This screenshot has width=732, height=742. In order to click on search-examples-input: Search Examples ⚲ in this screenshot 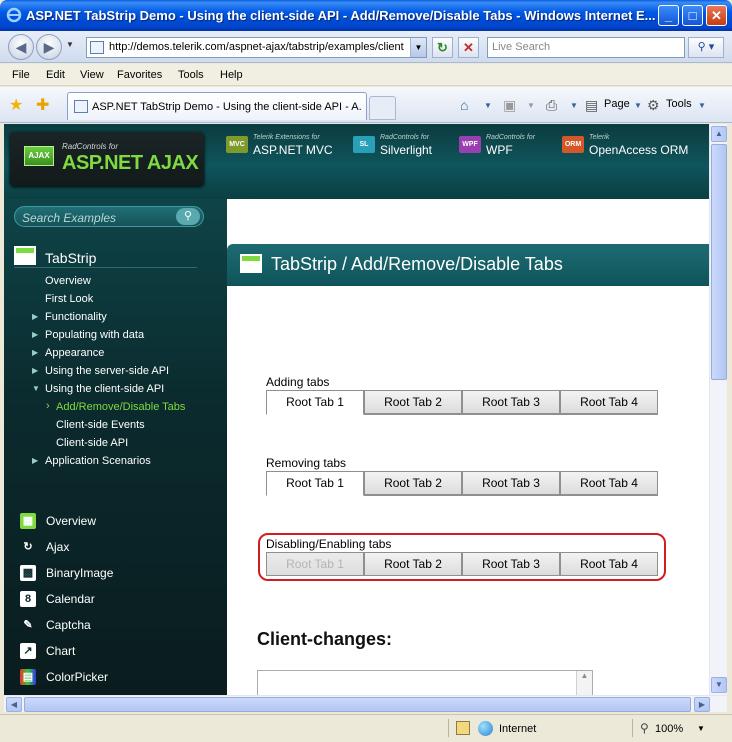, I will do `click(109, 216)`.